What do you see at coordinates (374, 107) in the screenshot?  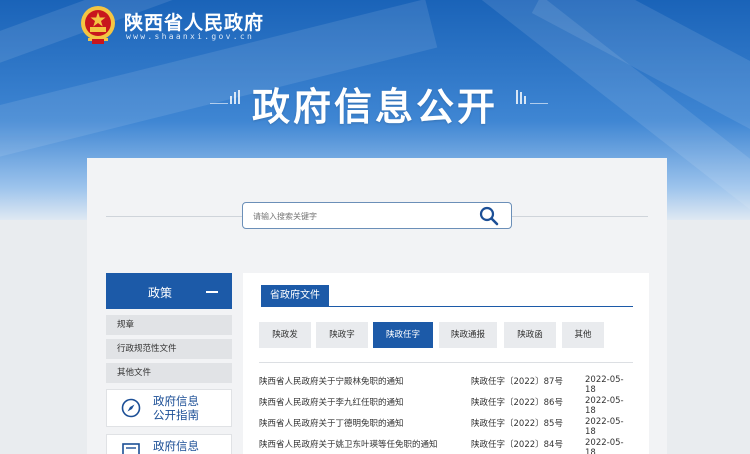 I see `page-title: 政府信息公开` at bounding box center [374, 107].